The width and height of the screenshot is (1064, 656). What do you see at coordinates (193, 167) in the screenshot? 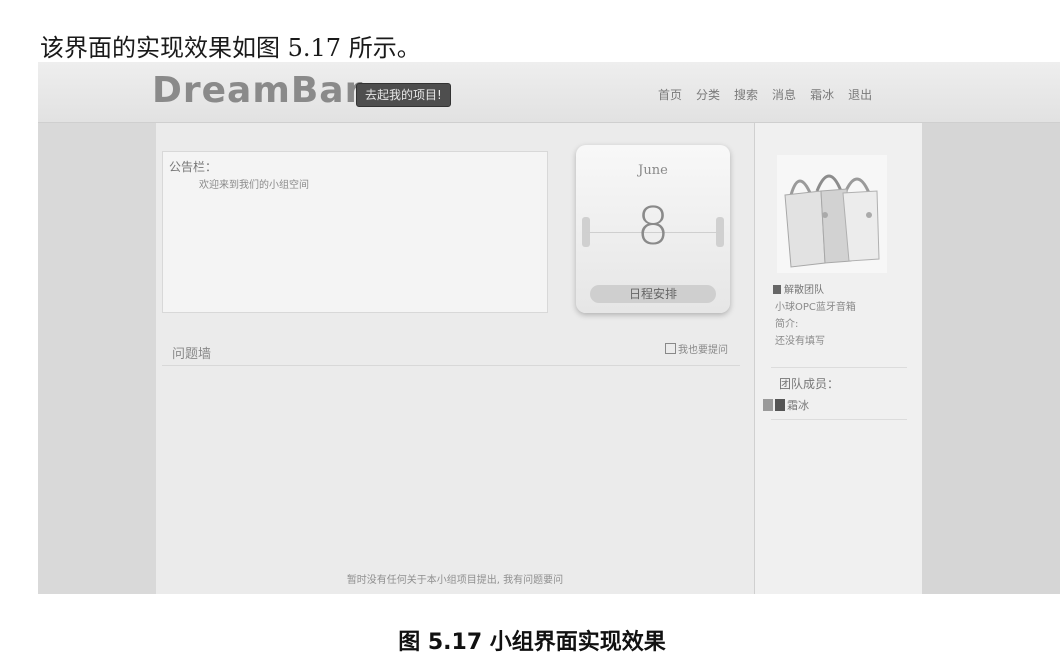
I see `notice-title: 公告栏：` at bounding box center [193, 167].